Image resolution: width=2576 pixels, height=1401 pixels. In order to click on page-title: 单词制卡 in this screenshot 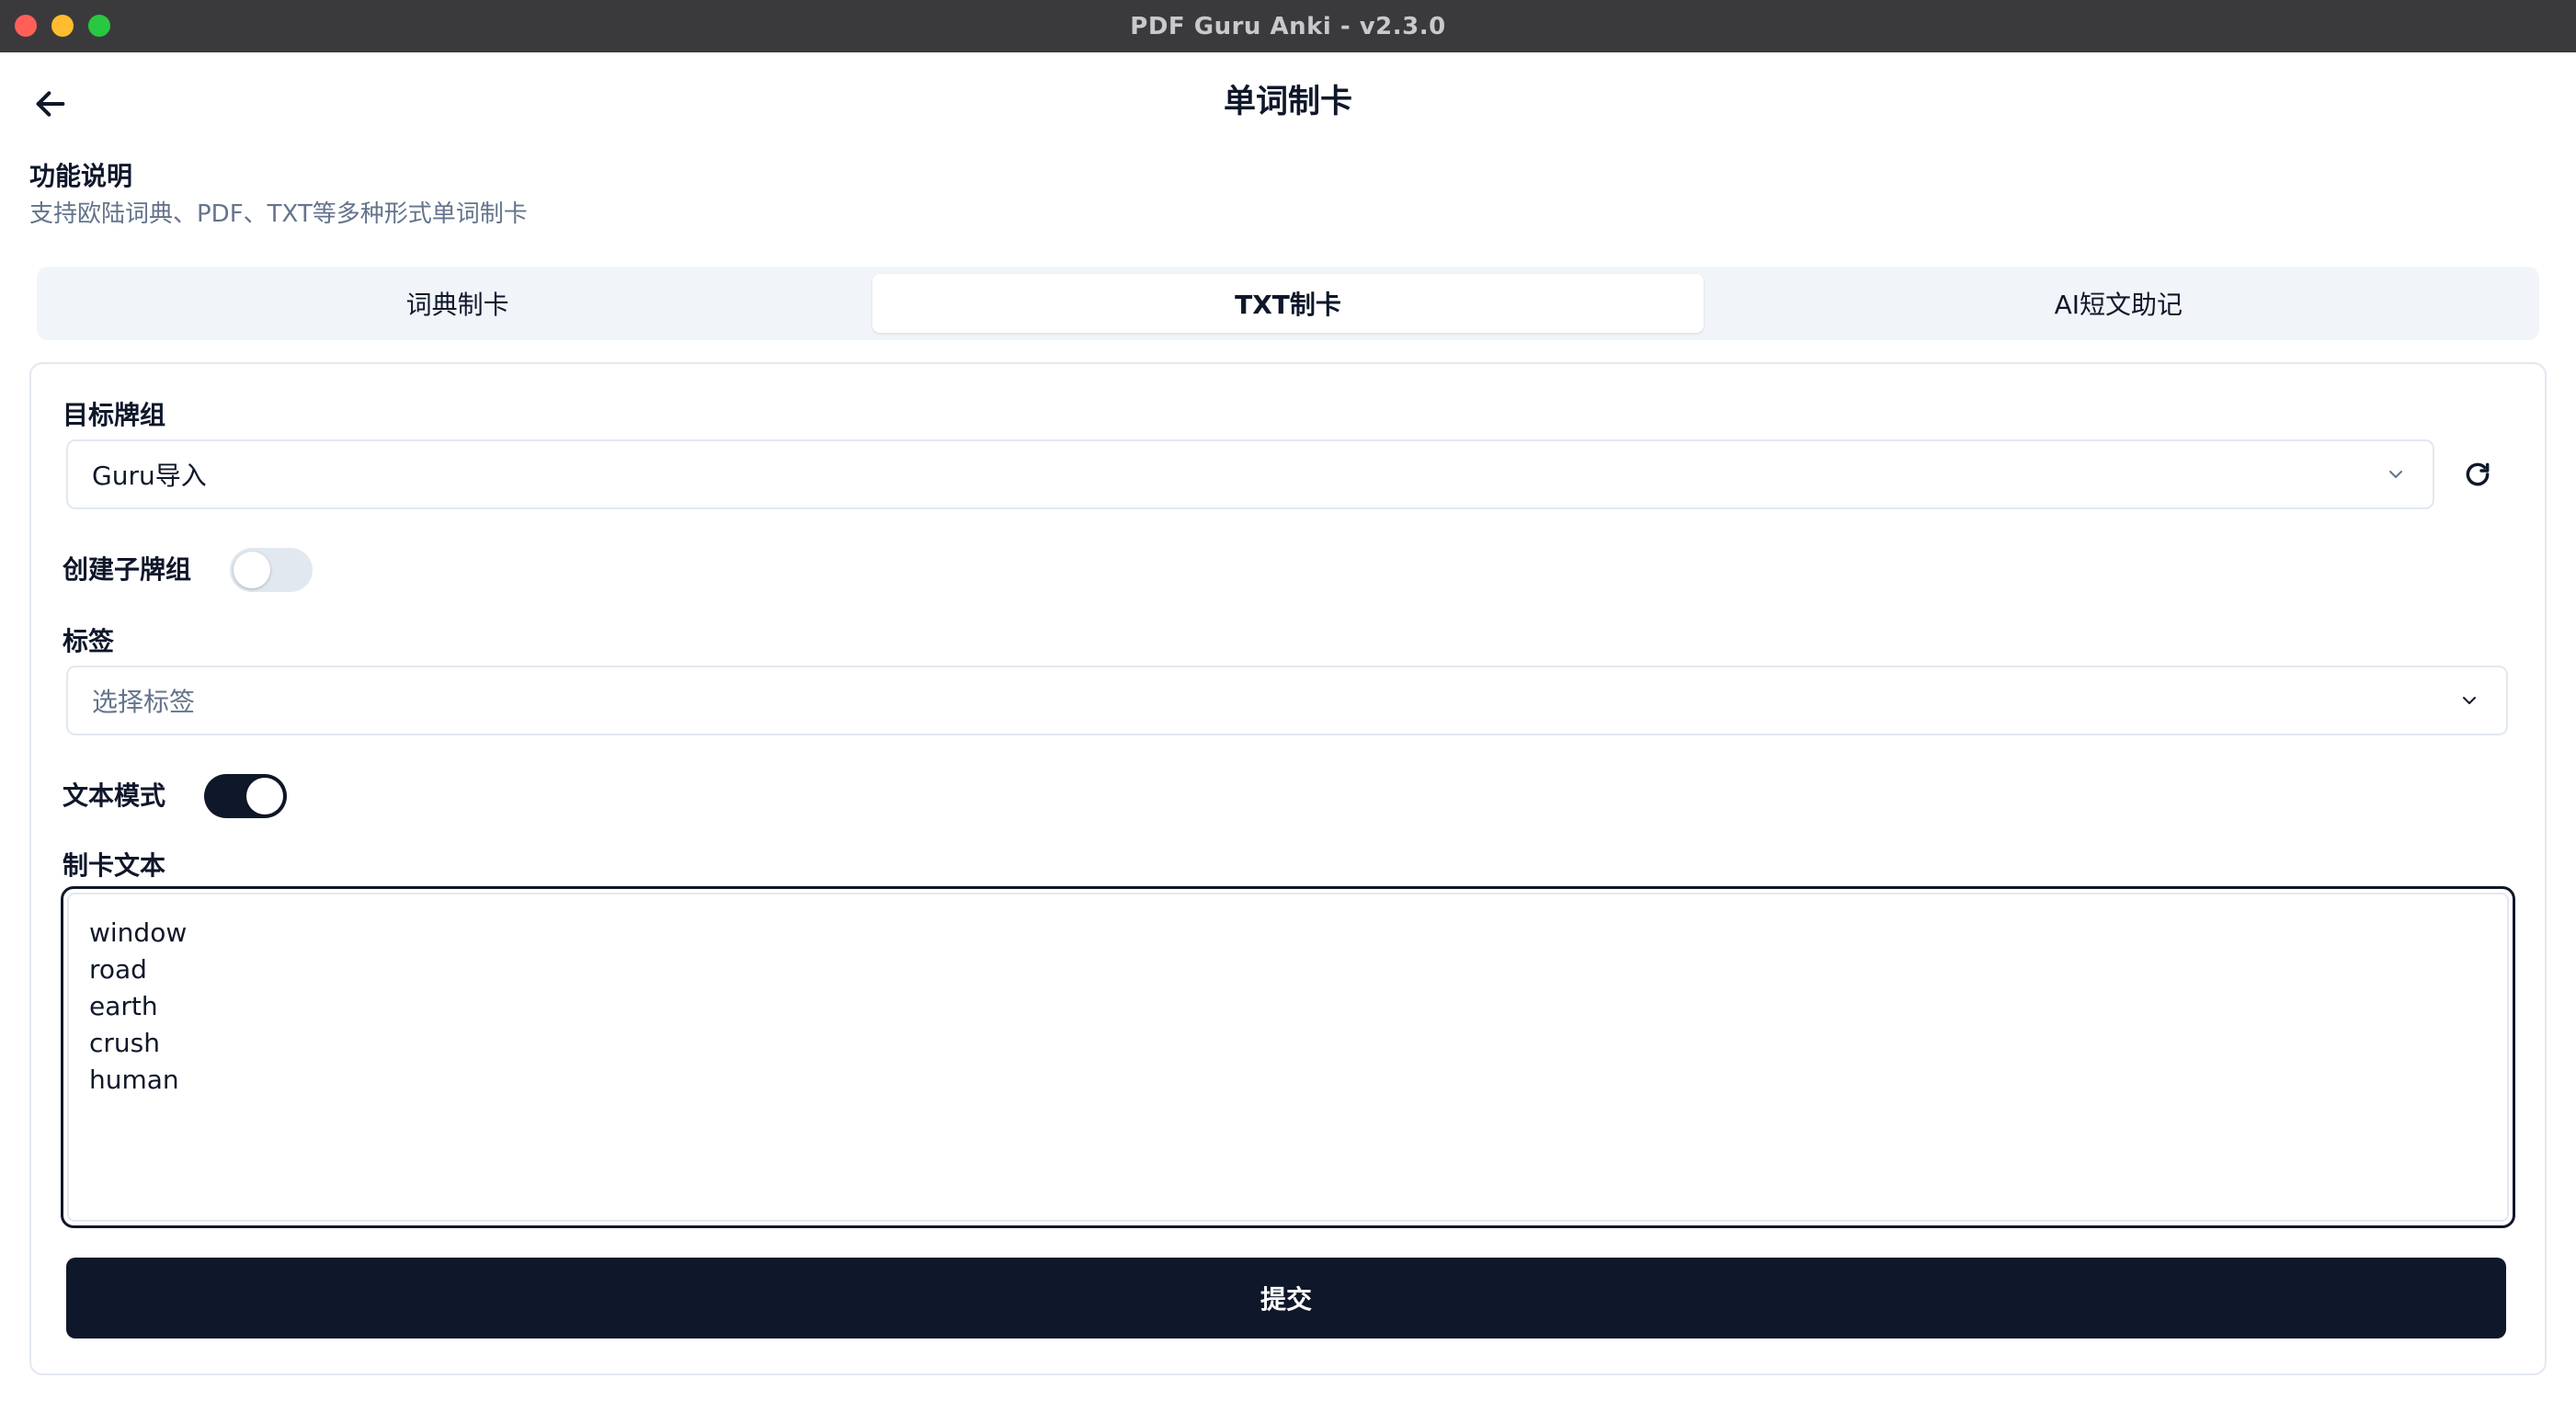, I will do `click(1287, 102)`.